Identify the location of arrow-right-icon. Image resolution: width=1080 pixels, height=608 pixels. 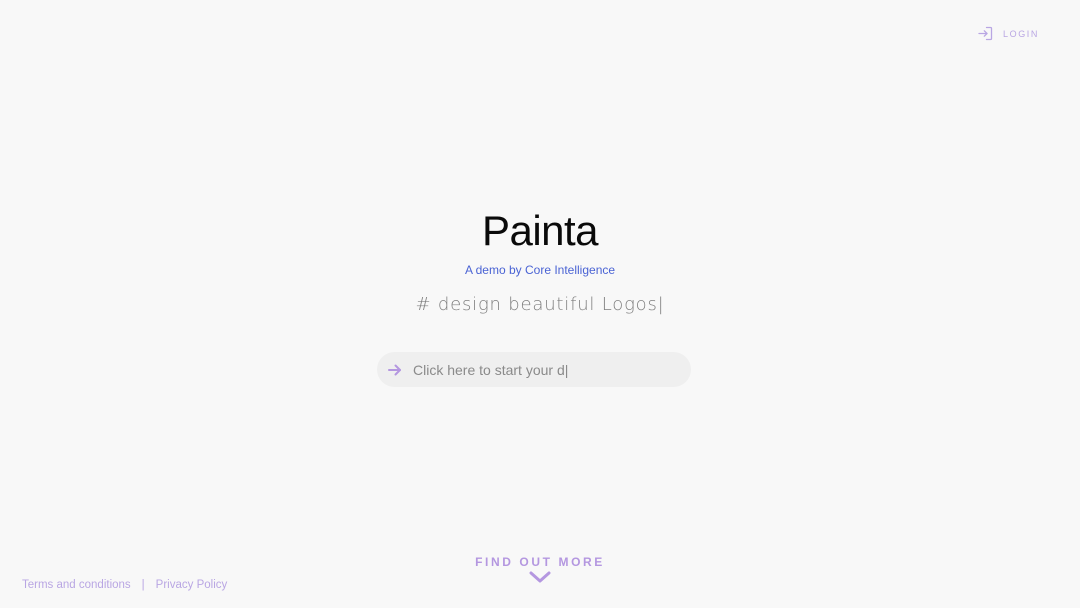
(395, 370).